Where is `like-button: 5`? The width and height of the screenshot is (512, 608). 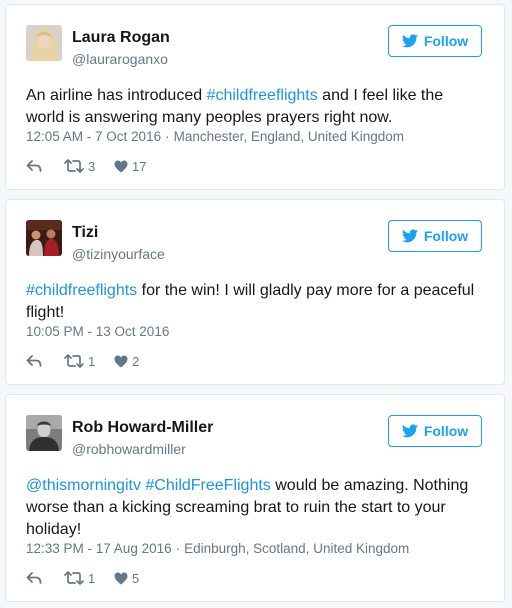
like-button: 5 is located at coordinates (126, 578).